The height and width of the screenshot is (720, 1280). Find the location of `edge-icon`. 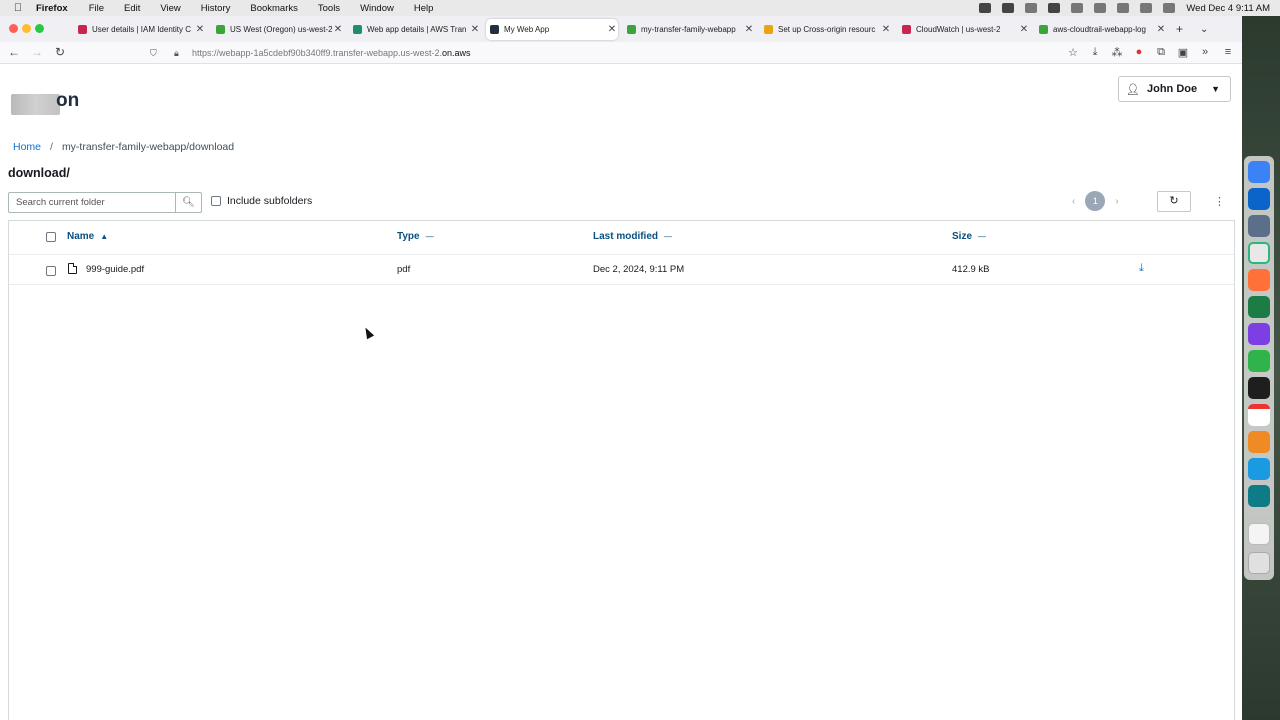

edge-icon is located at coordinates (1259, 469).